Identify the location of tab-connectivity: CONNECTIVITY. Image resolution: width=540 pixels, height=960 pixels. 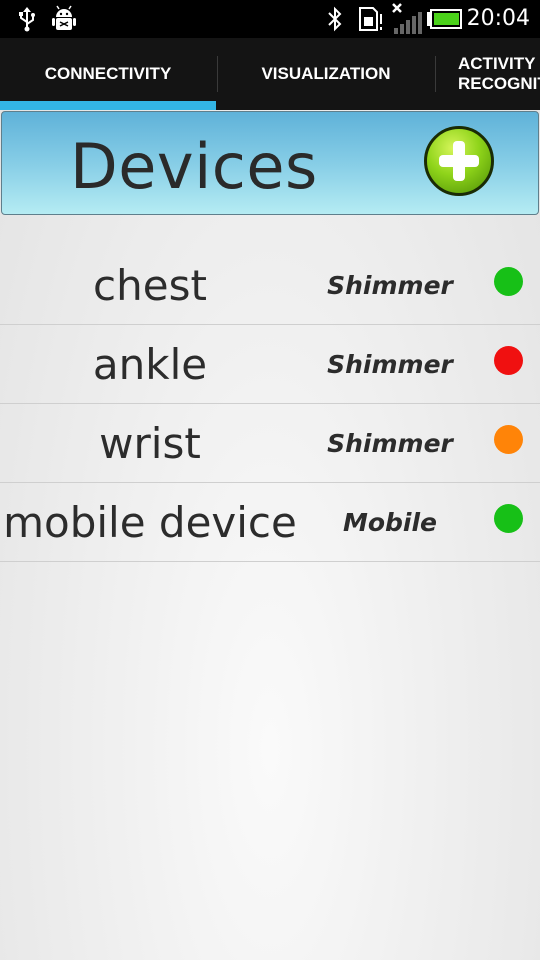
(108, 74).